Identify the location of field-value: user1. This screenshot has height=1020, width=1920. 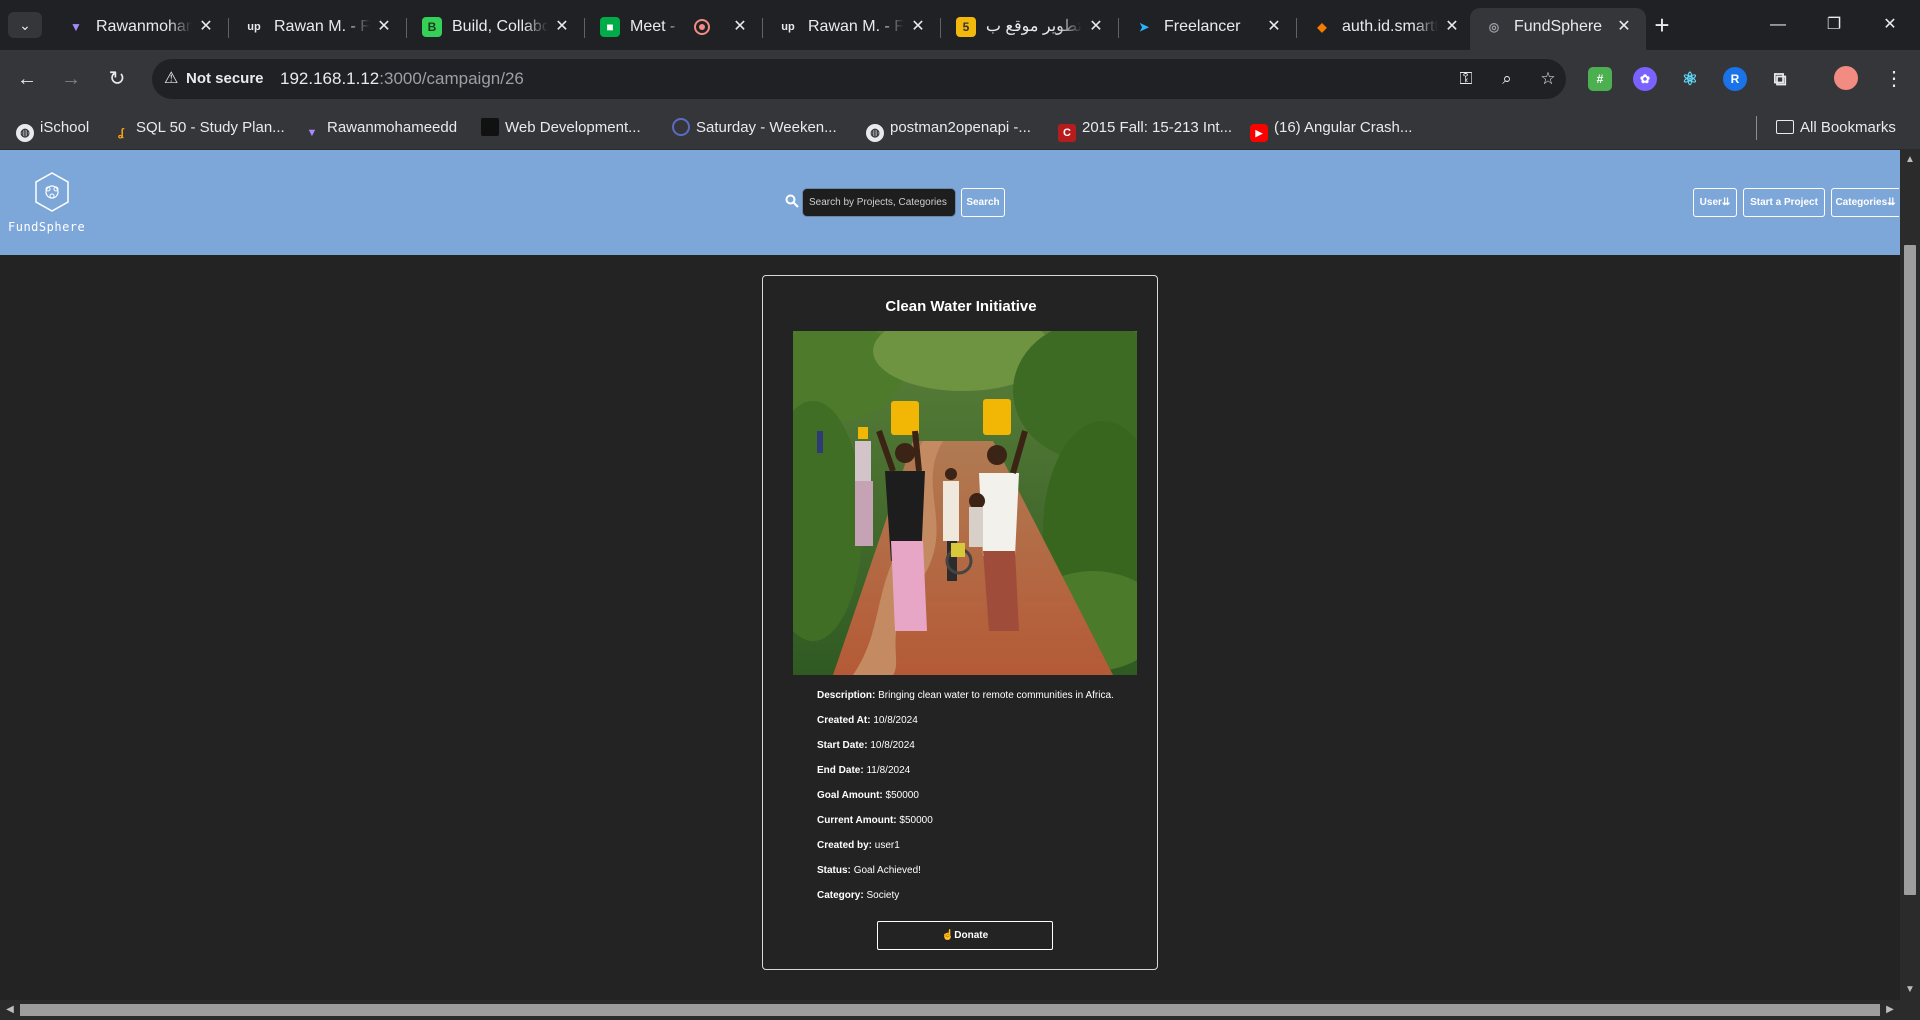
(887, 845).